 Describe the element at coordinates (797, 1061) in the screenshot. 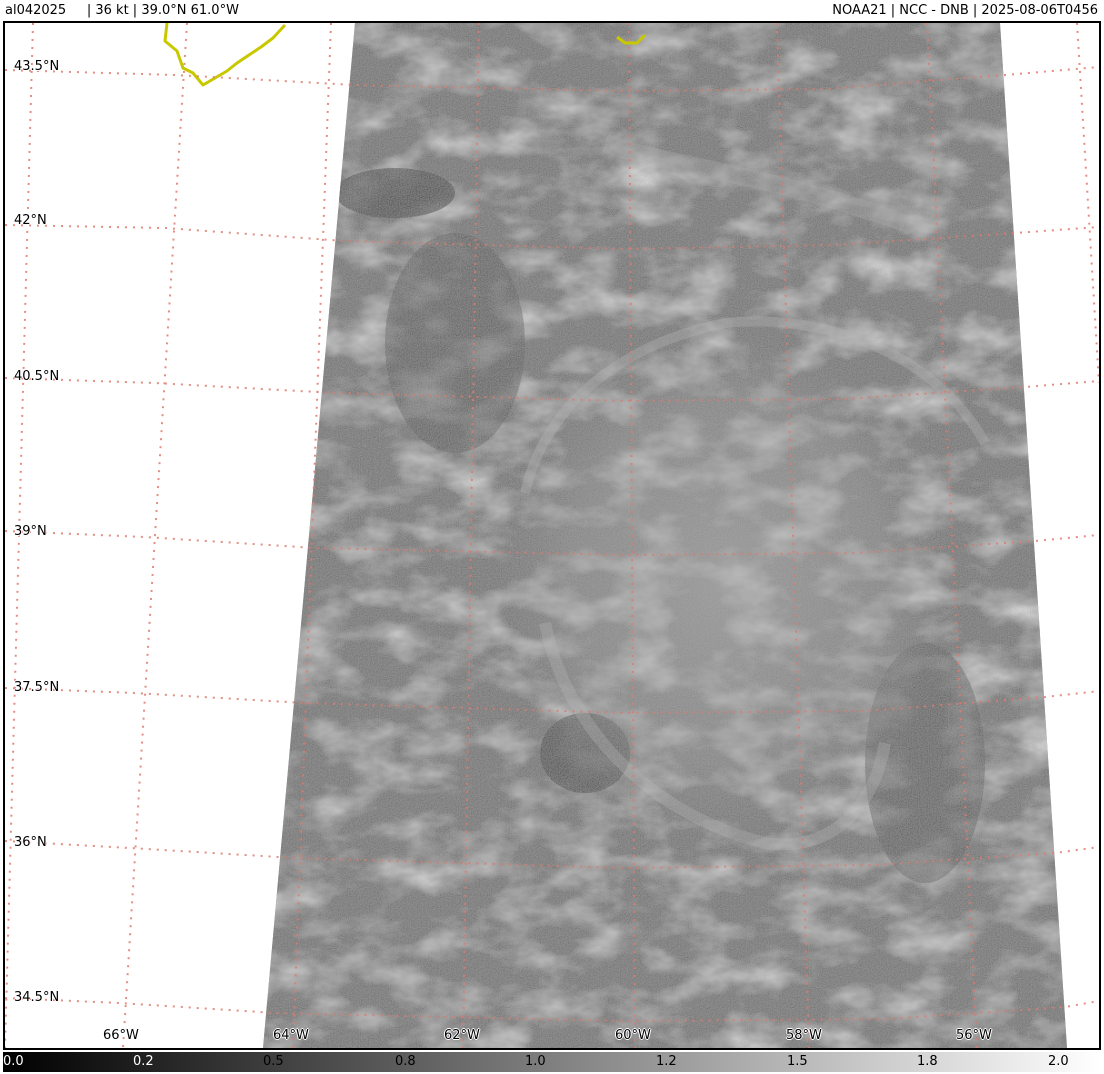

I see `colorbar-tick: 1.5` at that location.